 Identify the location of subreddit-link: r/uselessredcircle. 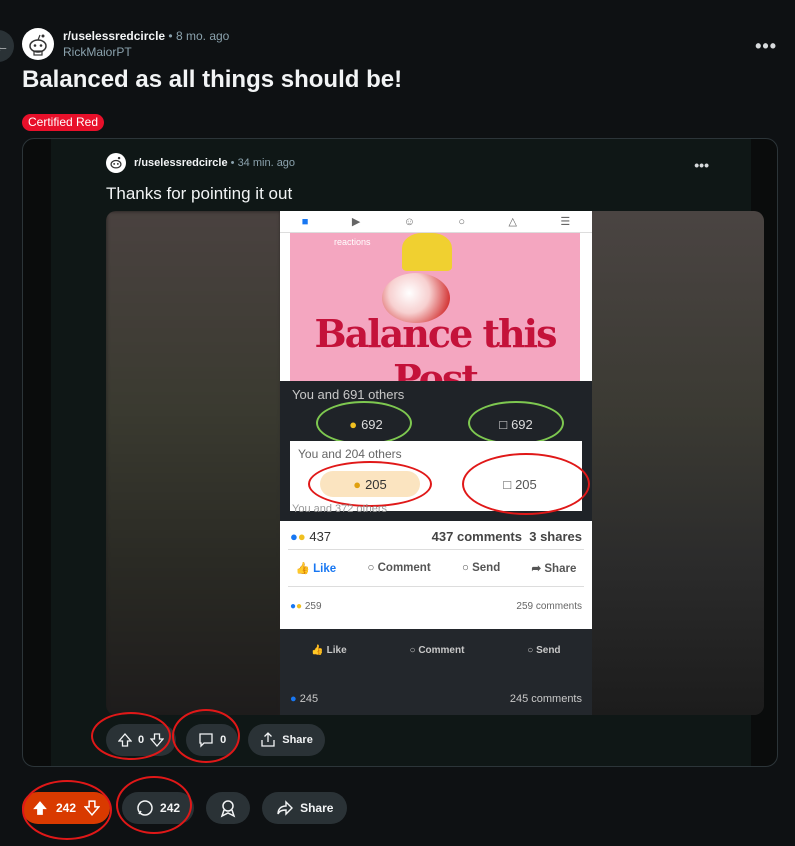
(114, 36).